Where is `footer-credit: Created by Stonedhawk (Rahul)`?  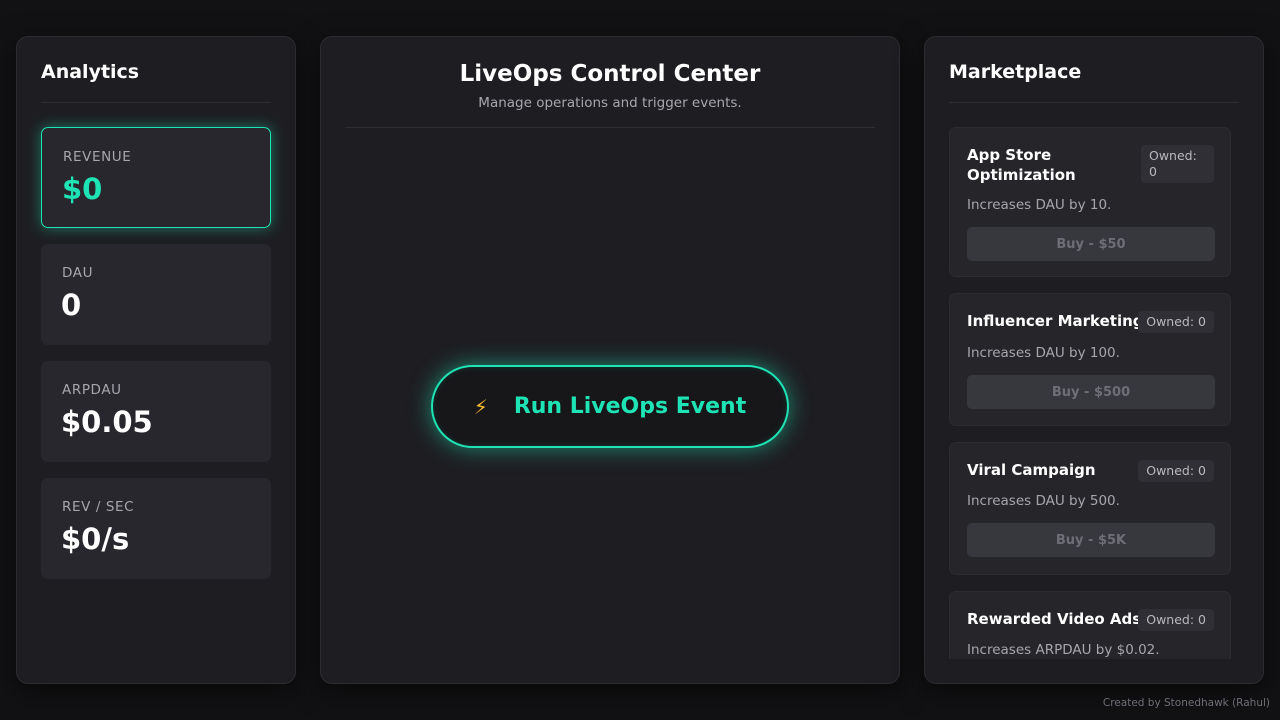
footer-credit: Created by Stonedhawk (Rahul) is located at coordinates (1186, 703).